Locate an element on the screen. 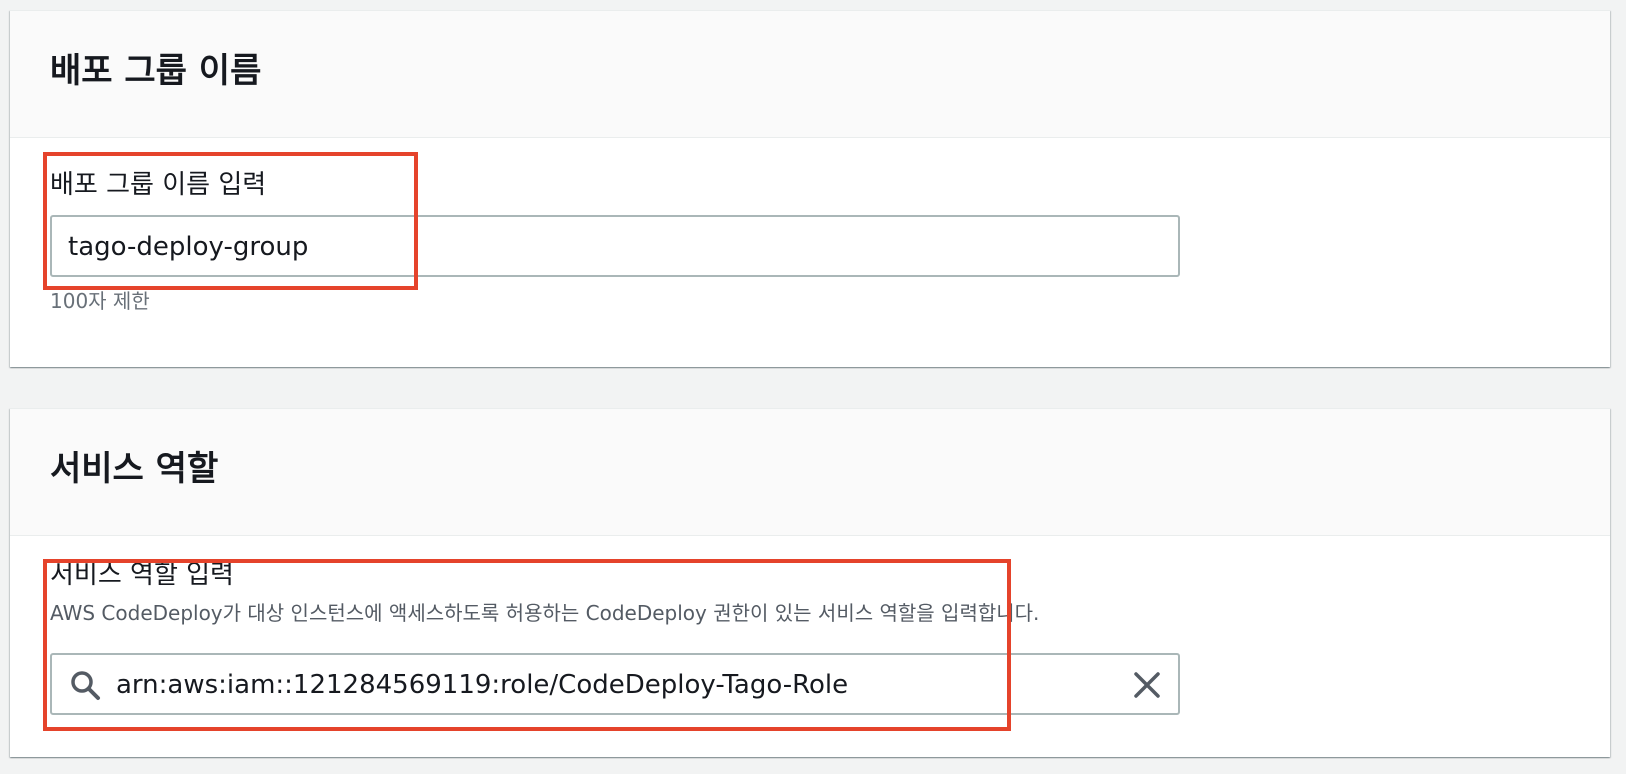  deployment-group-name-value: tago-deploy-group is located at coordinates (188, 247).